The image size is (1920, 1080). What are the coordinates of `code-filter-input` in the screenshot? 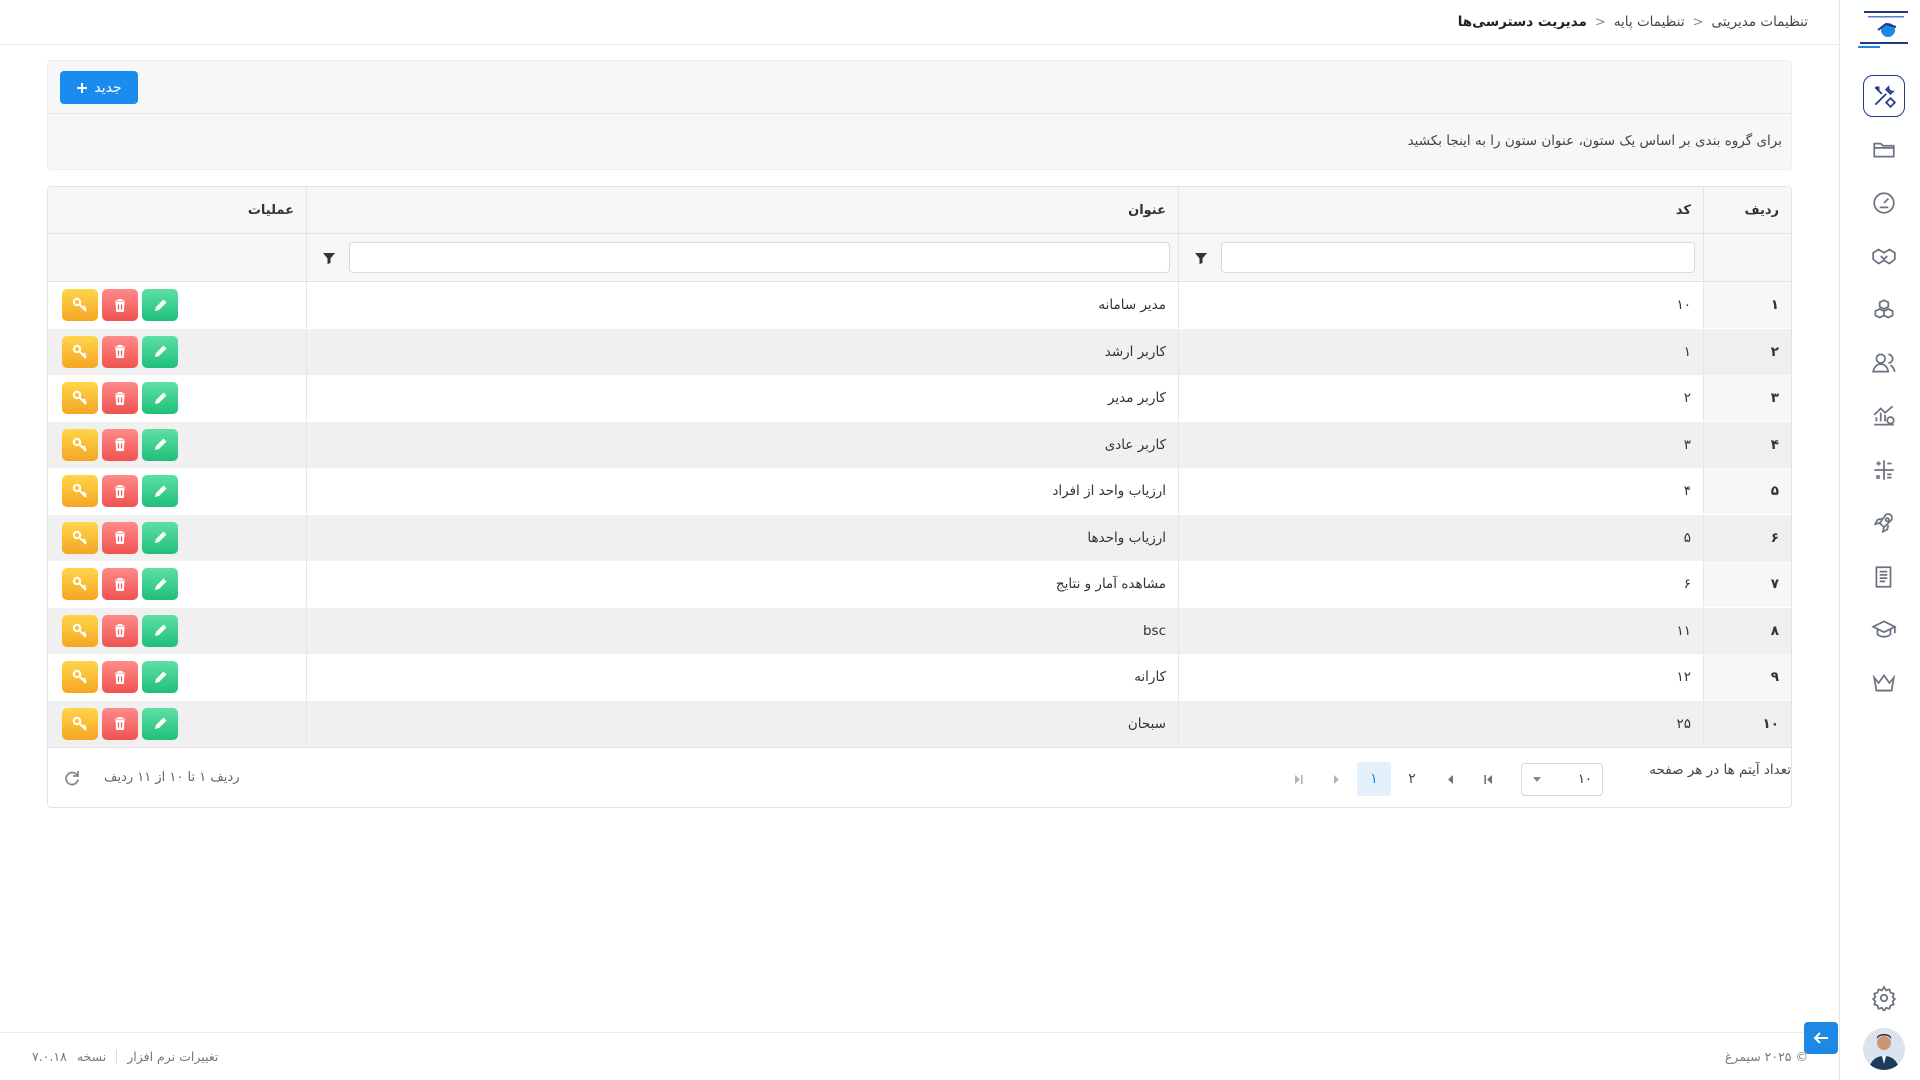 It's located at (1458, 257).